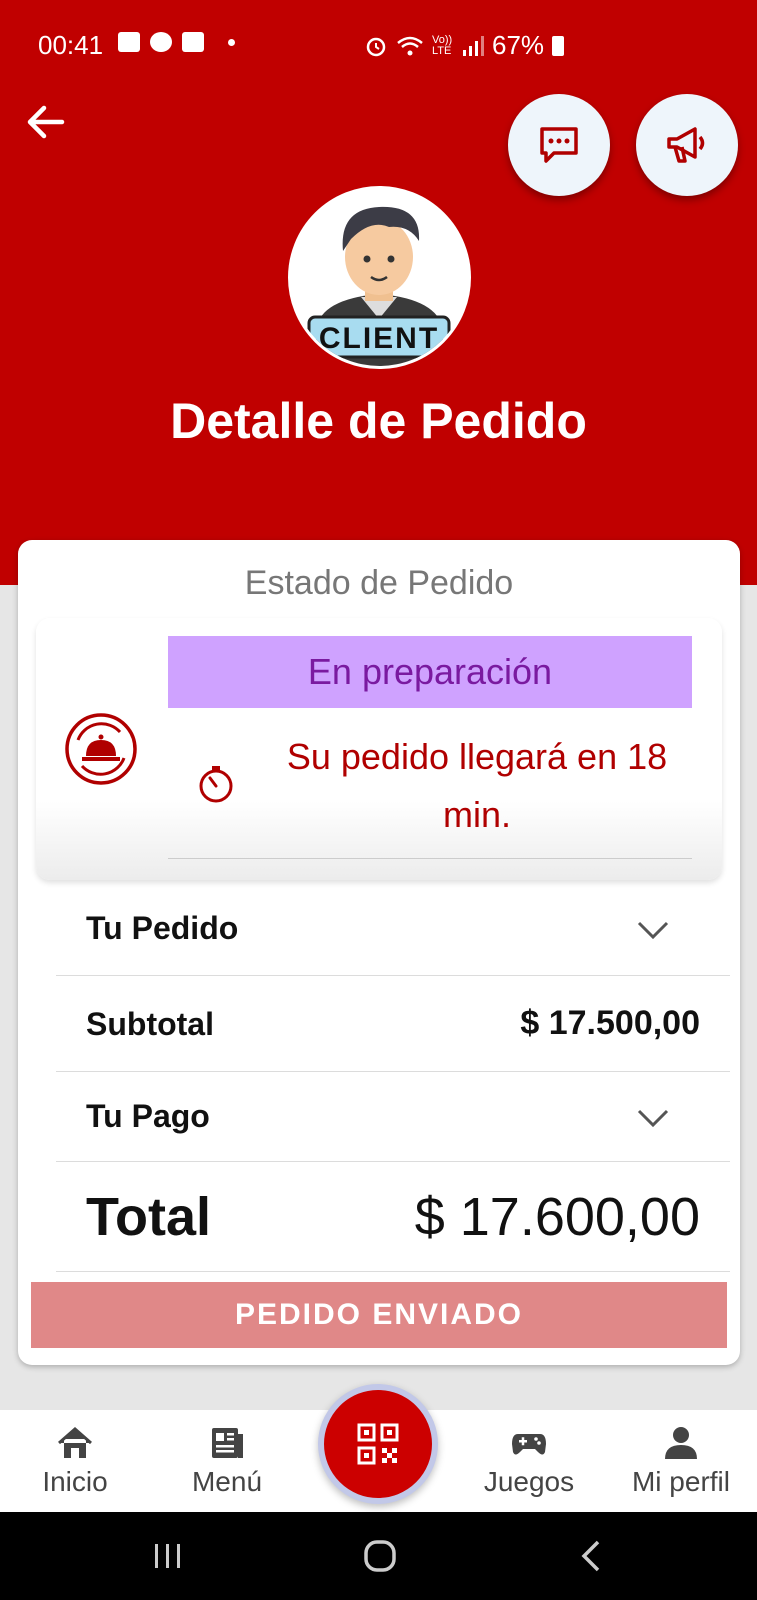 This screenshot has height=1600, width=757. What do you see at coordinates (442, 45) in the screenshot?
I see `volte-label: Vo)) LTE` at bounding box center [442, 45].